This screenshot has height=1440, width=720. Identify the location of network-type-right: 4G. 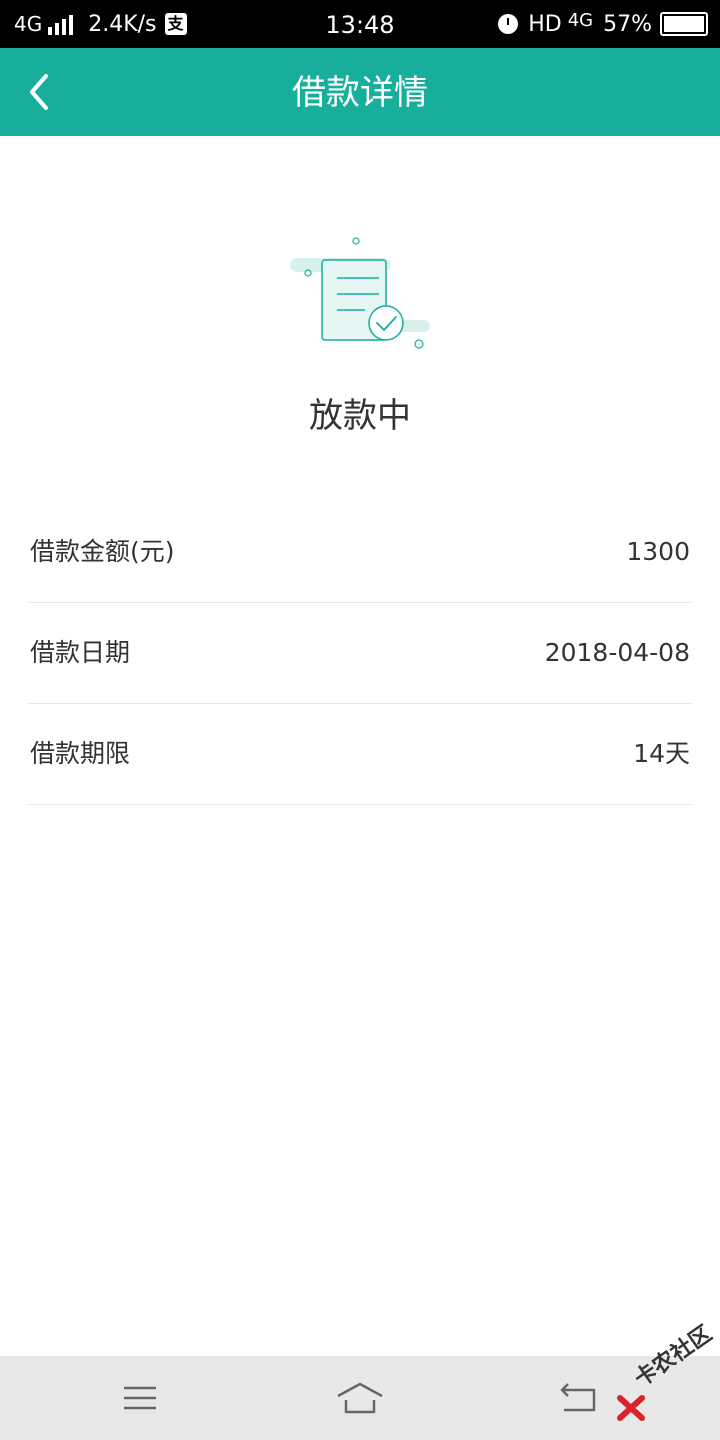
(580, 20).